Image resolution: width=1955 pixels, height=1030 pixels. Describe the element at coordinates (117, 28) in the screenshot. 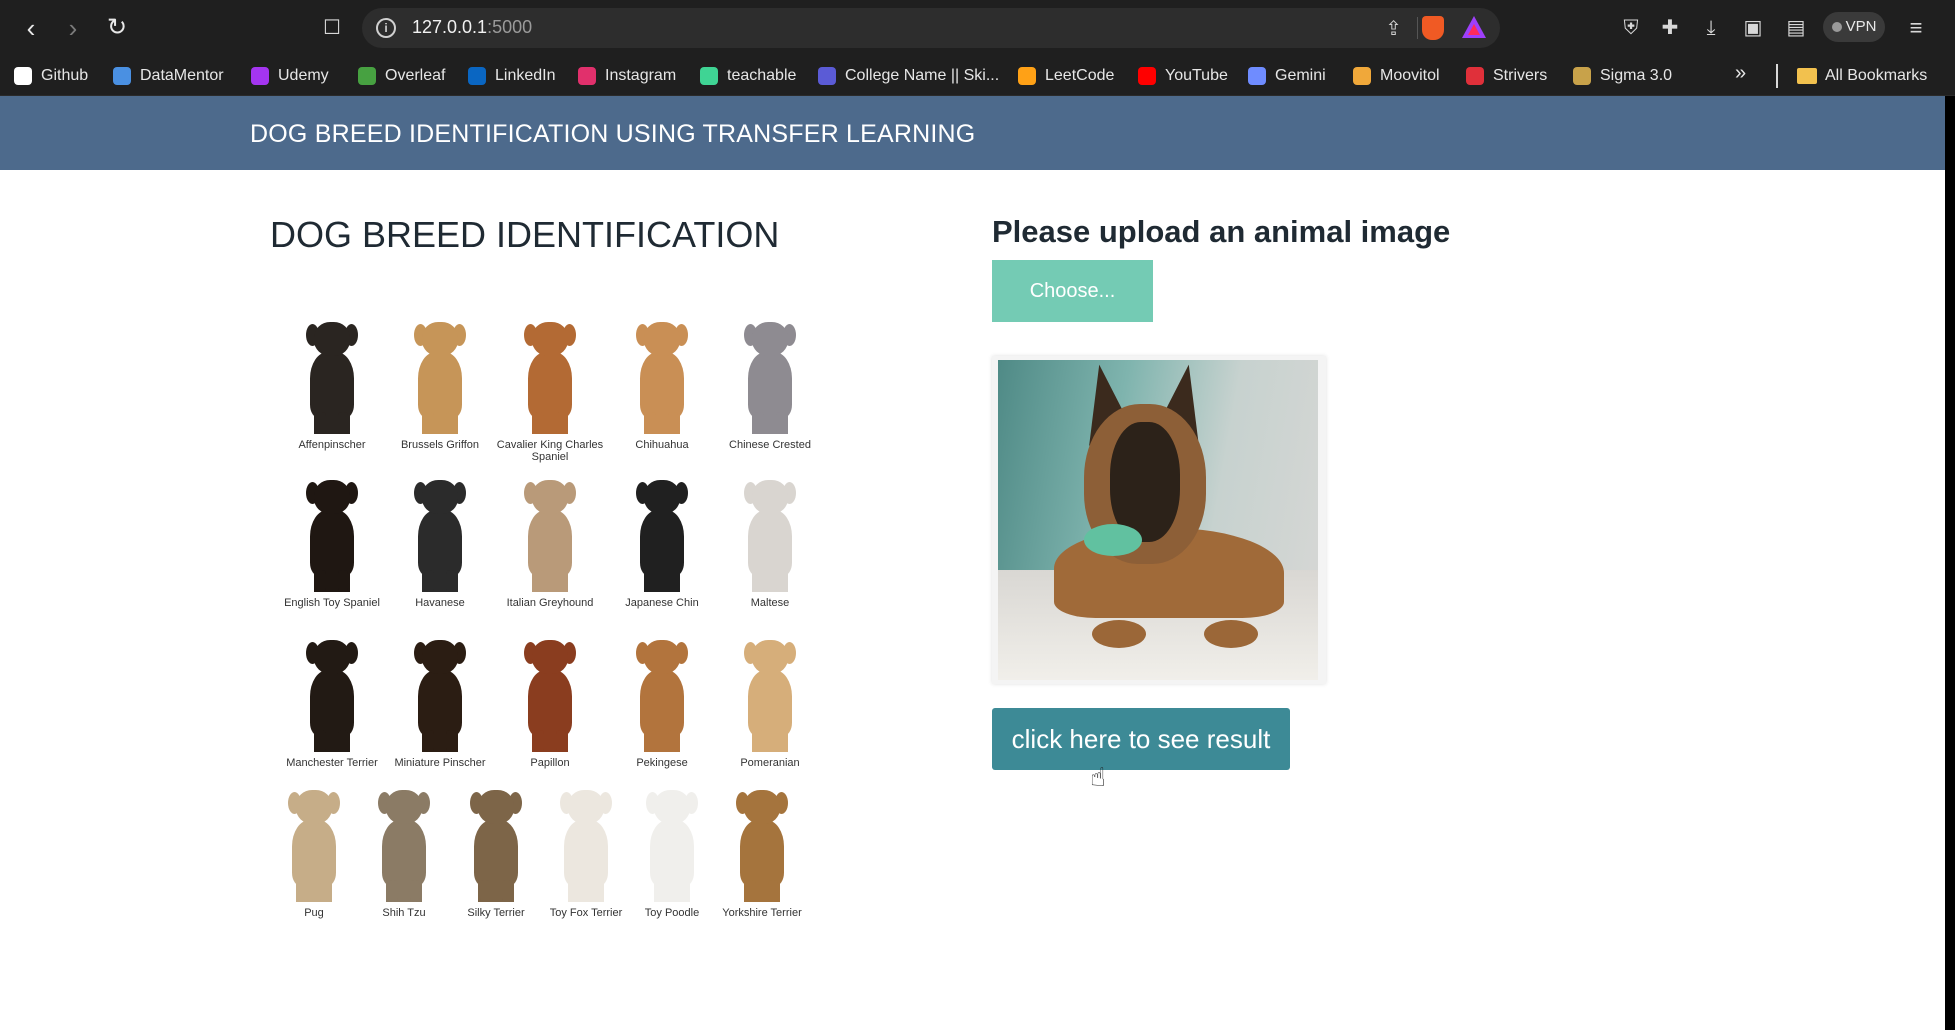

I see `reload-icon: ↻` at that location.